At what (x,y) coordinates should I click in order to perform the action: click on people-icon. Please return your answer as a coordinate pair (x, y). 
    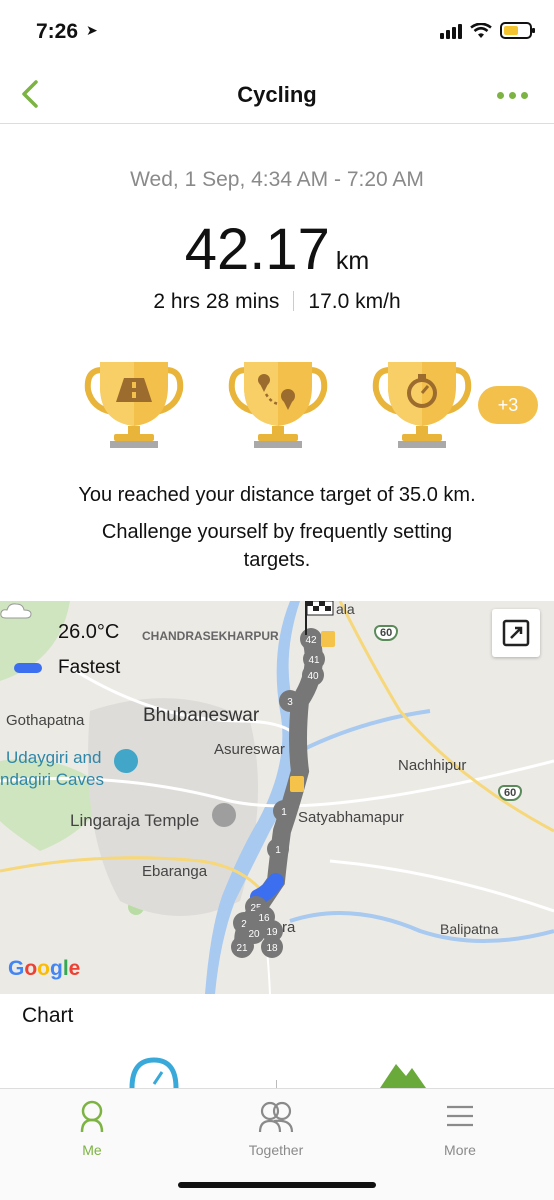
    Looking at the image, I should click on (276, 1117).